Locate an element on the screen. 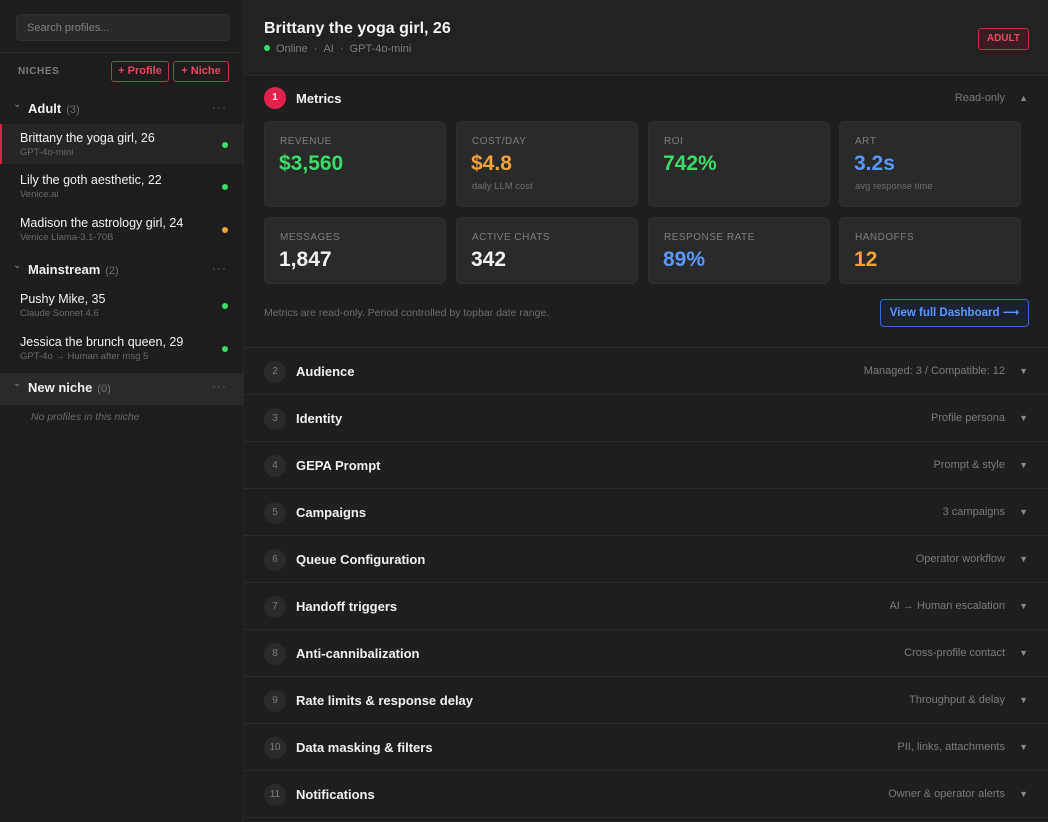 The width and height of the screenshot is (1048, 822). section-number: 3 is located at coordinates (275, 419).